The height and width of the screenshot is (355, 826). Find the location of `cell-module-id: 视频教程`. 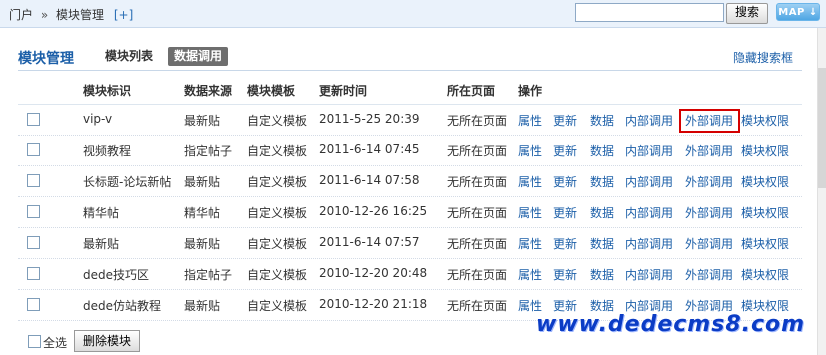

cell-module-id: 视频教程 is located at coordinates (107, 151).